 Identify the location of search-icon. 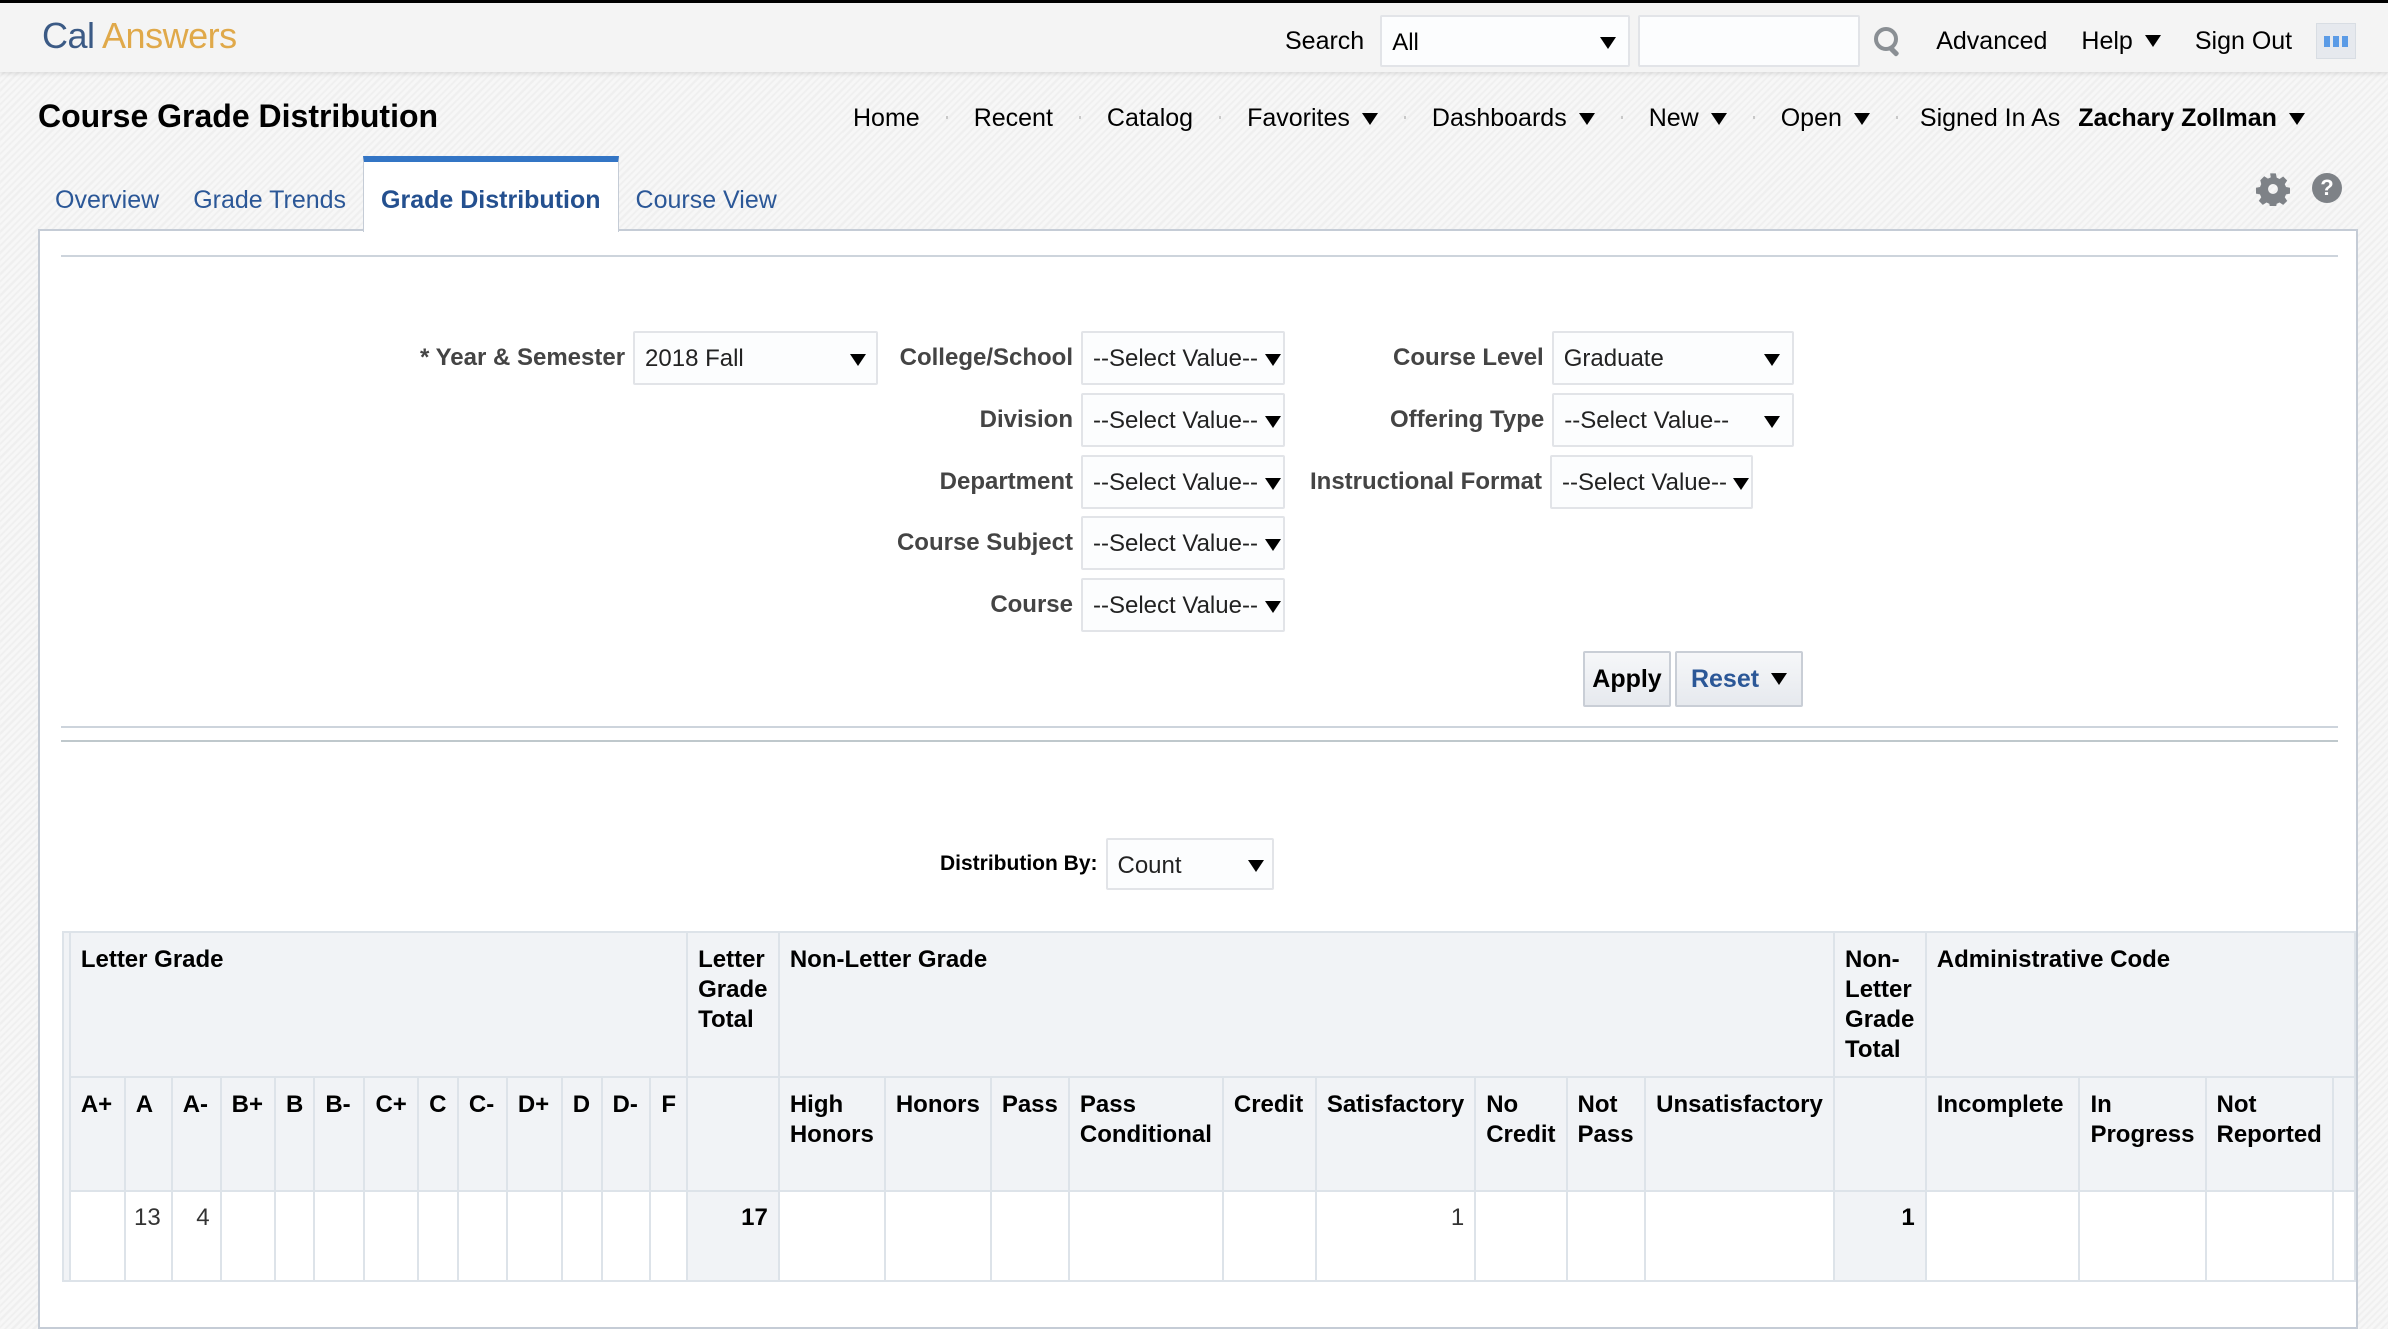
(1887, 42).